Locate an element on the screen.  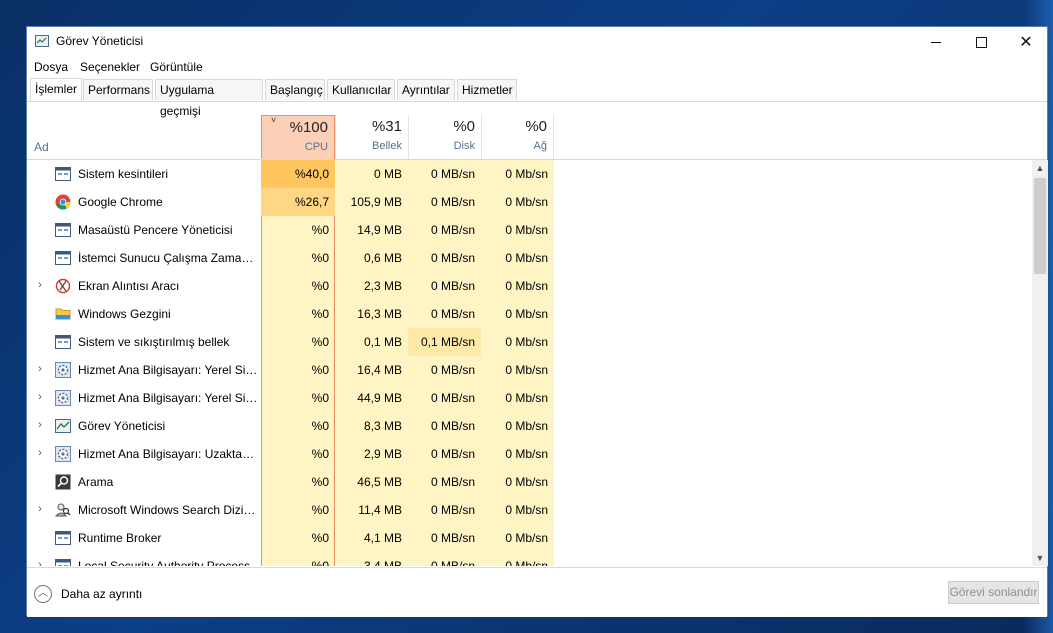
tab-details: Ayrıntılar is located at coordinates (426, 89).